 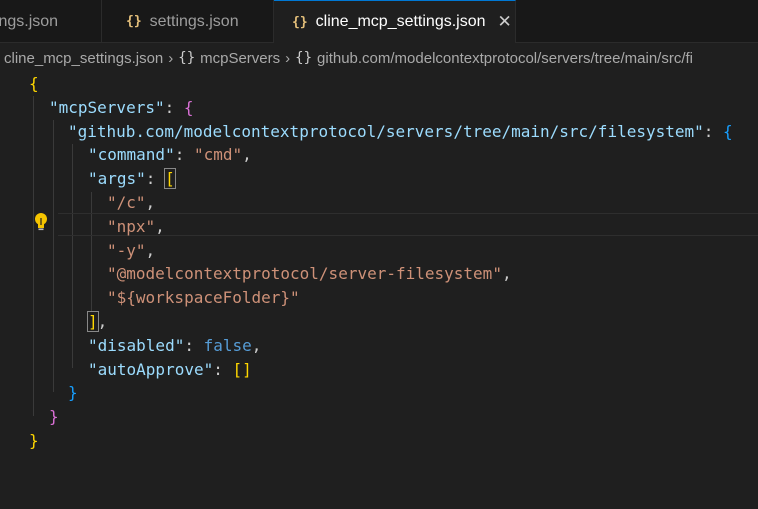 What do you see at coordinates (131, 202) in the screenshot?
I see `code-line-6: "/c",` at bounding box center [131, 202].